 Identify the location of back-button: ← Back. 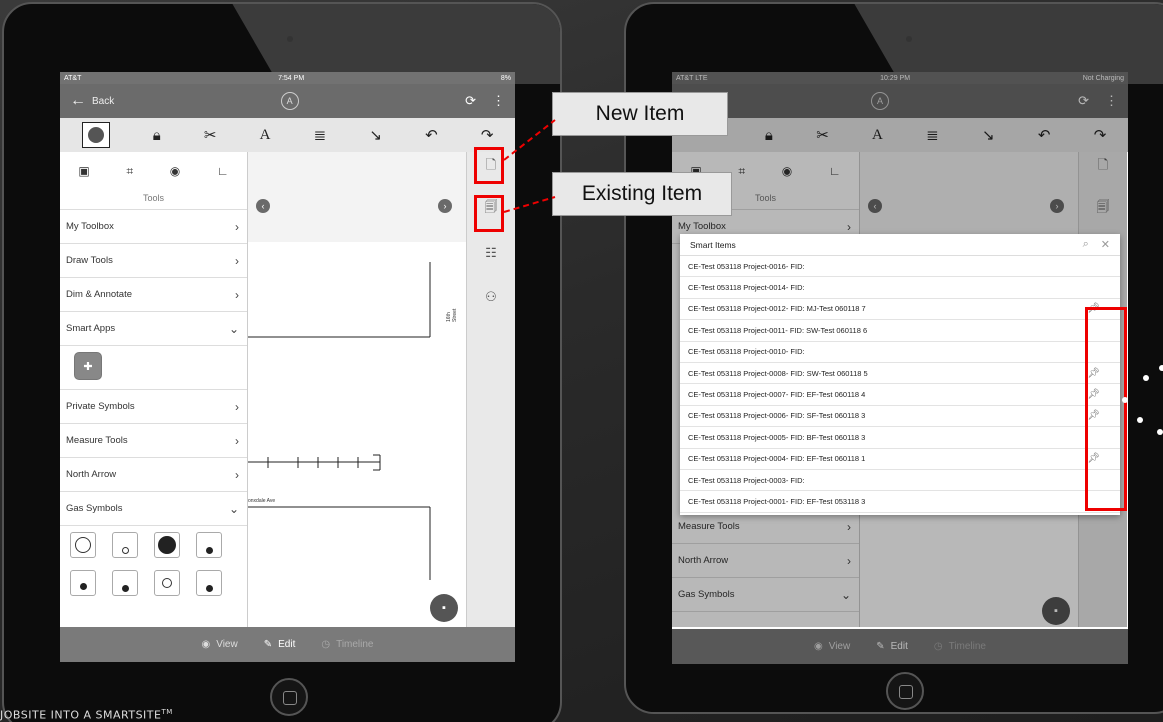
(92, 101).